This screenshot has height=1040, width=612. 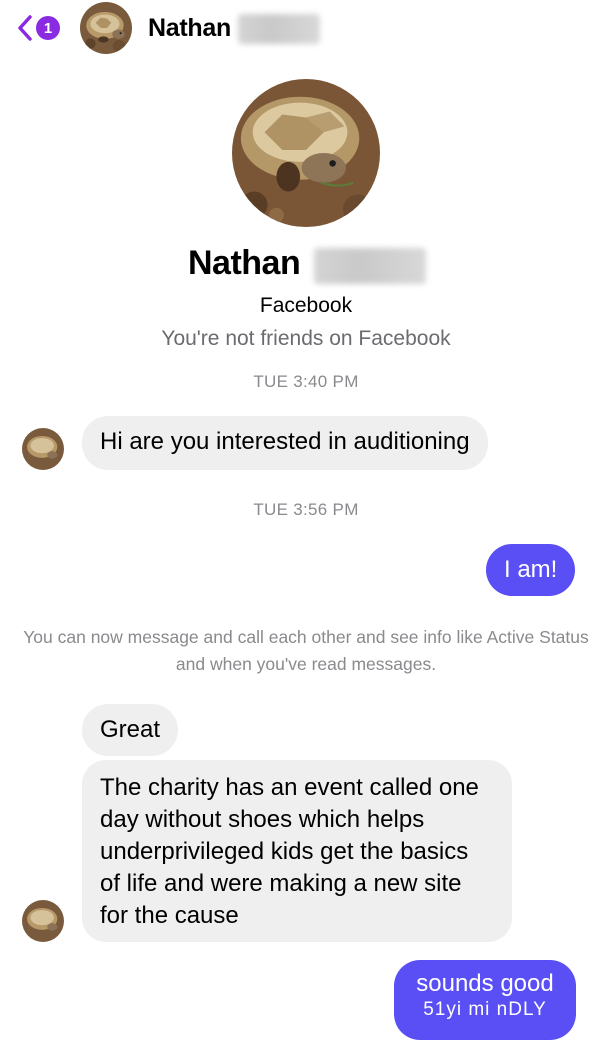 What do you see at coordinates (244, 263) in the screenshot?
I see `profile-name: Nathan` at bounding box center [244, 263].